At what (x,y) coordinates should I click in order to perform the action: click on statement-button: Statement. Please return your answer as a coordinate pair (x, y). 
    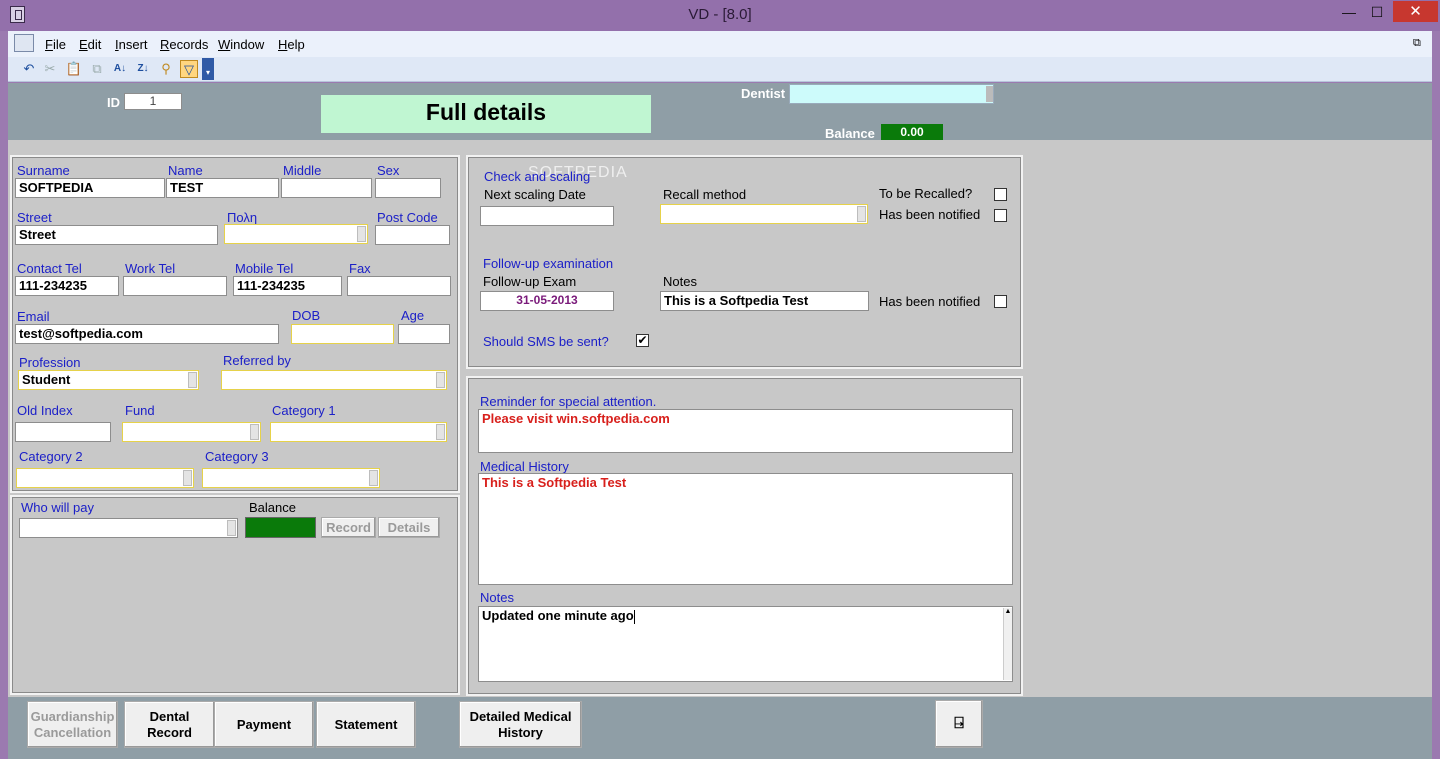
    Looking at the image, I should click on (366, 724).